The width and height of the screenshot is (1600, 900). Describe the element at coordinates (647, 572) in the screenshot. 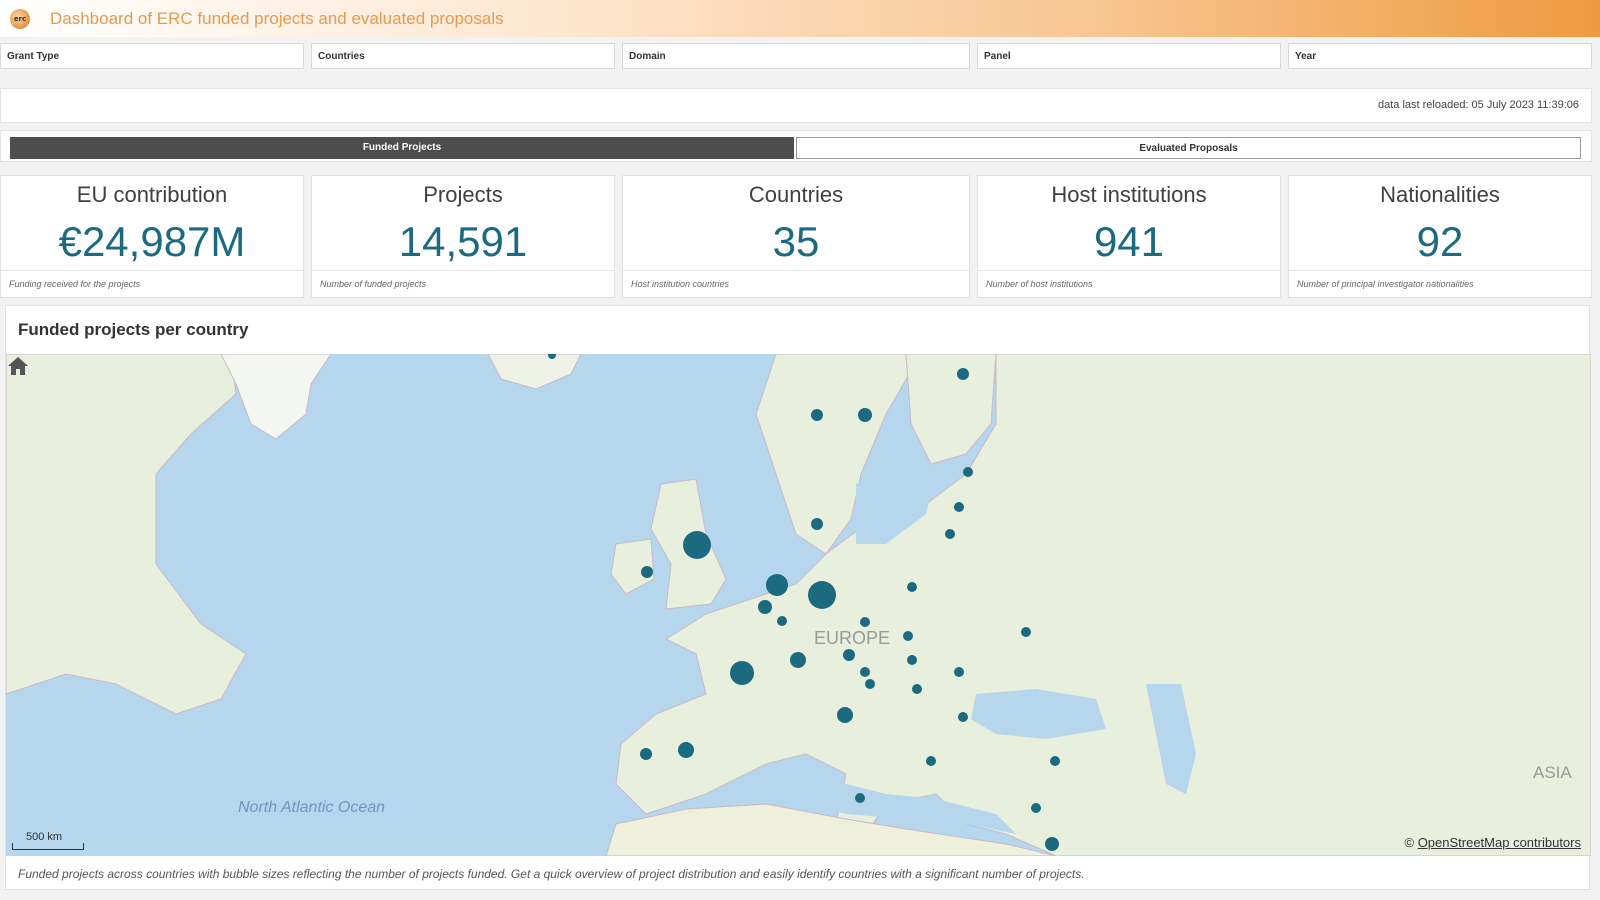

I see `bubble-ireland` at that location.